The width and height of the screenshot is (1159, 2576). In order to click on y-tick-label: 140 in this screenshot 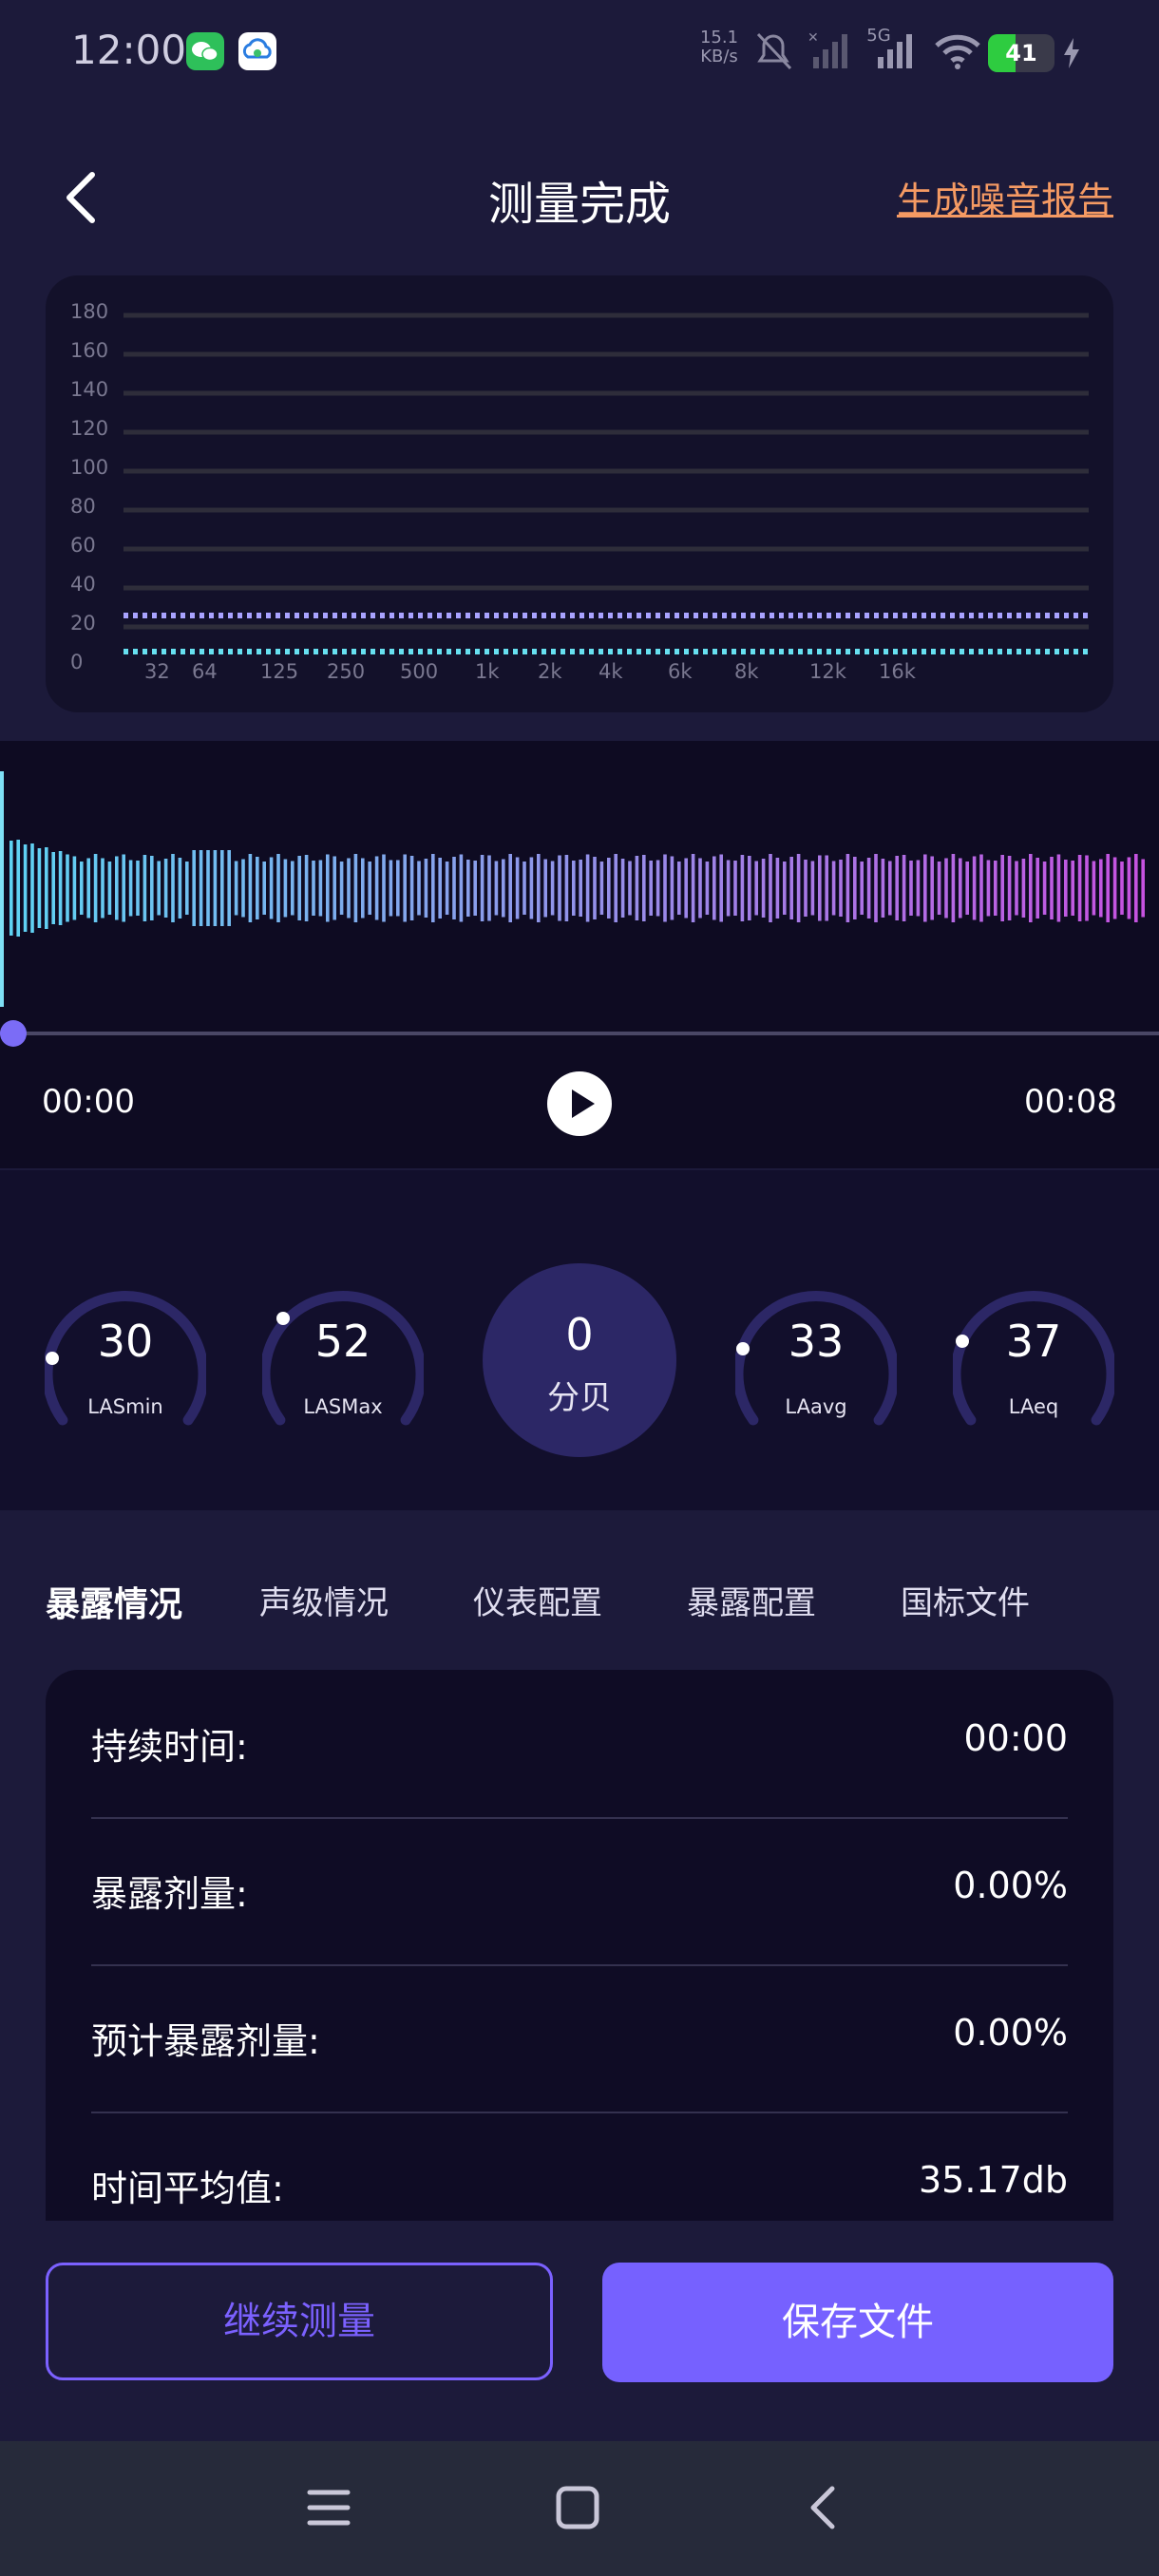, I will do `click(89, 389)`.